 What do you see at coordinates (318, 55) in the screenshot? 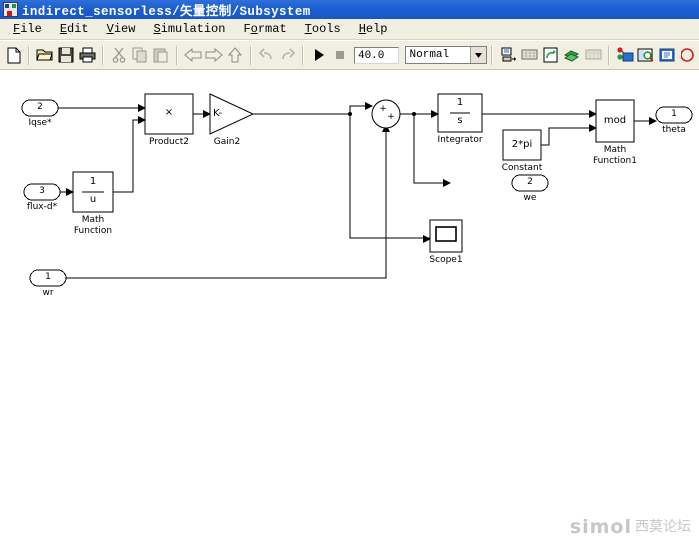
I see `start-simulation-button` at bounding box center [318, 55].